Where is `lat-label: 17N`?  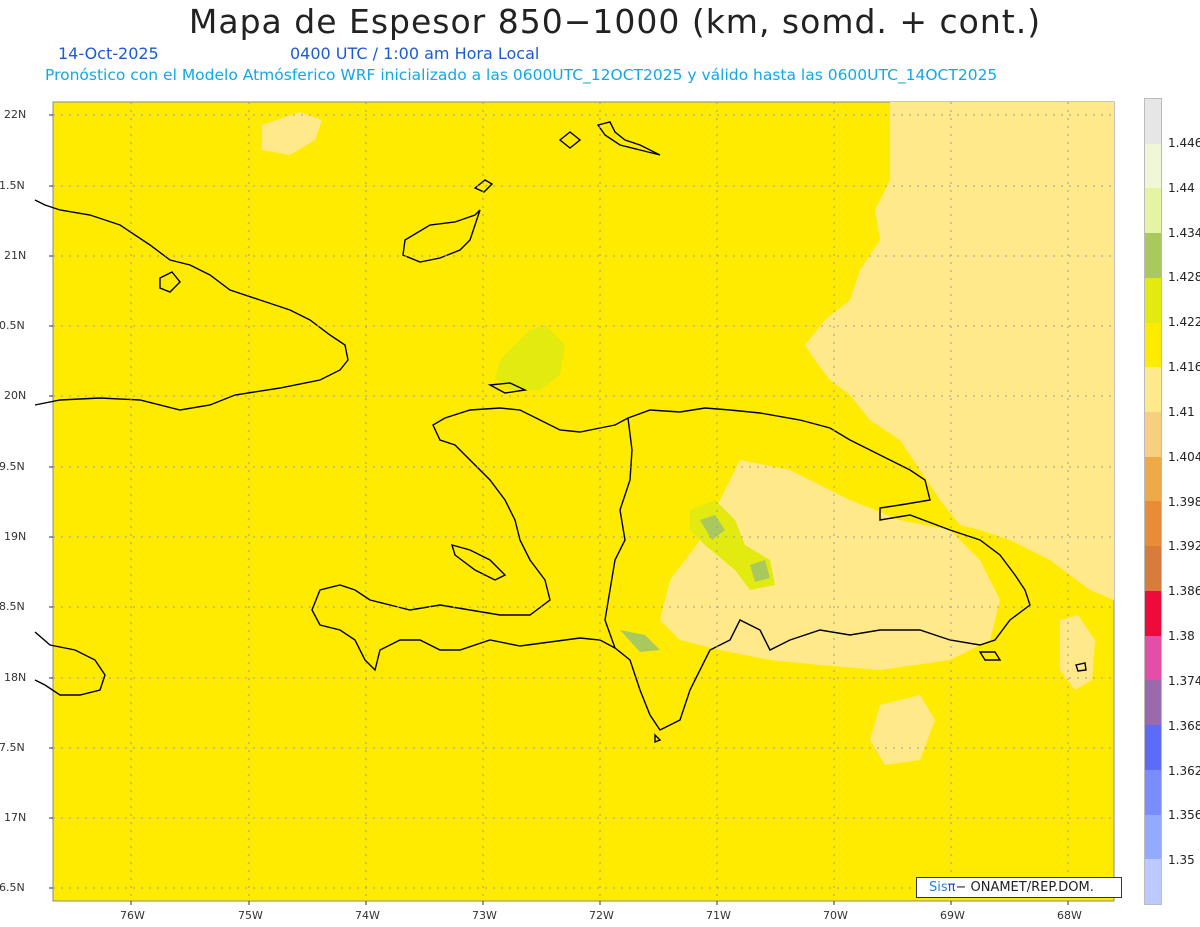
lat-label: 17N is located at coordinates (15, 817).